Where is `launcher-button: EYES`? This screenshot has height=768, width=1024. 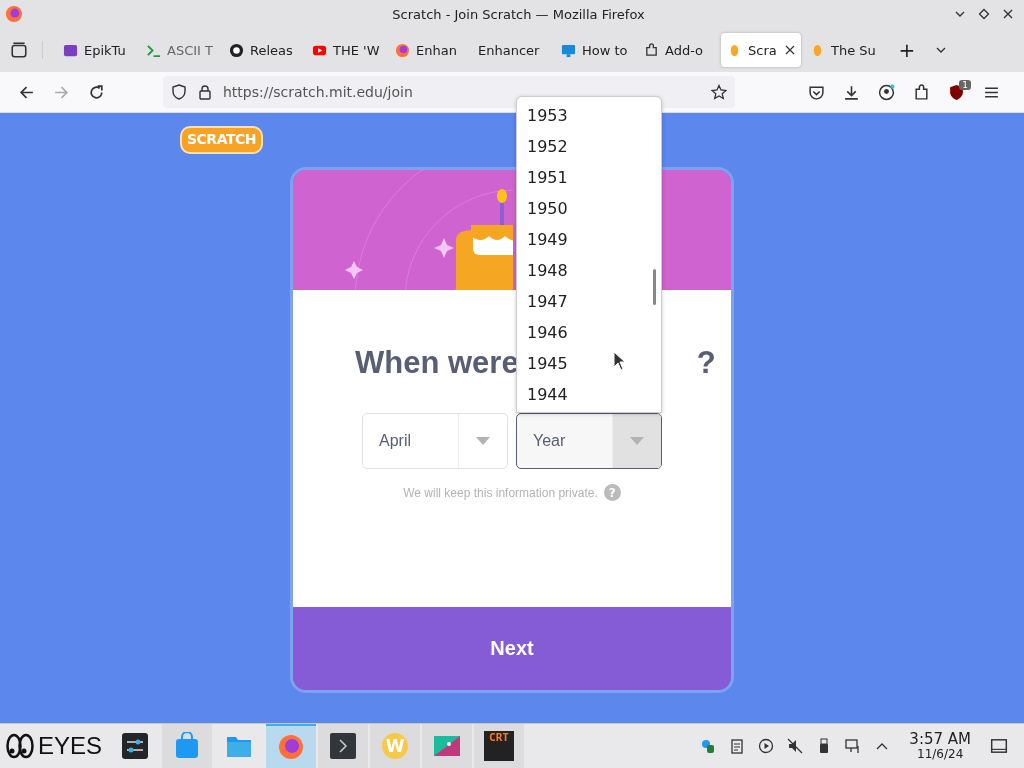
launcher-button: EYES is located at coordinates (55, 746).